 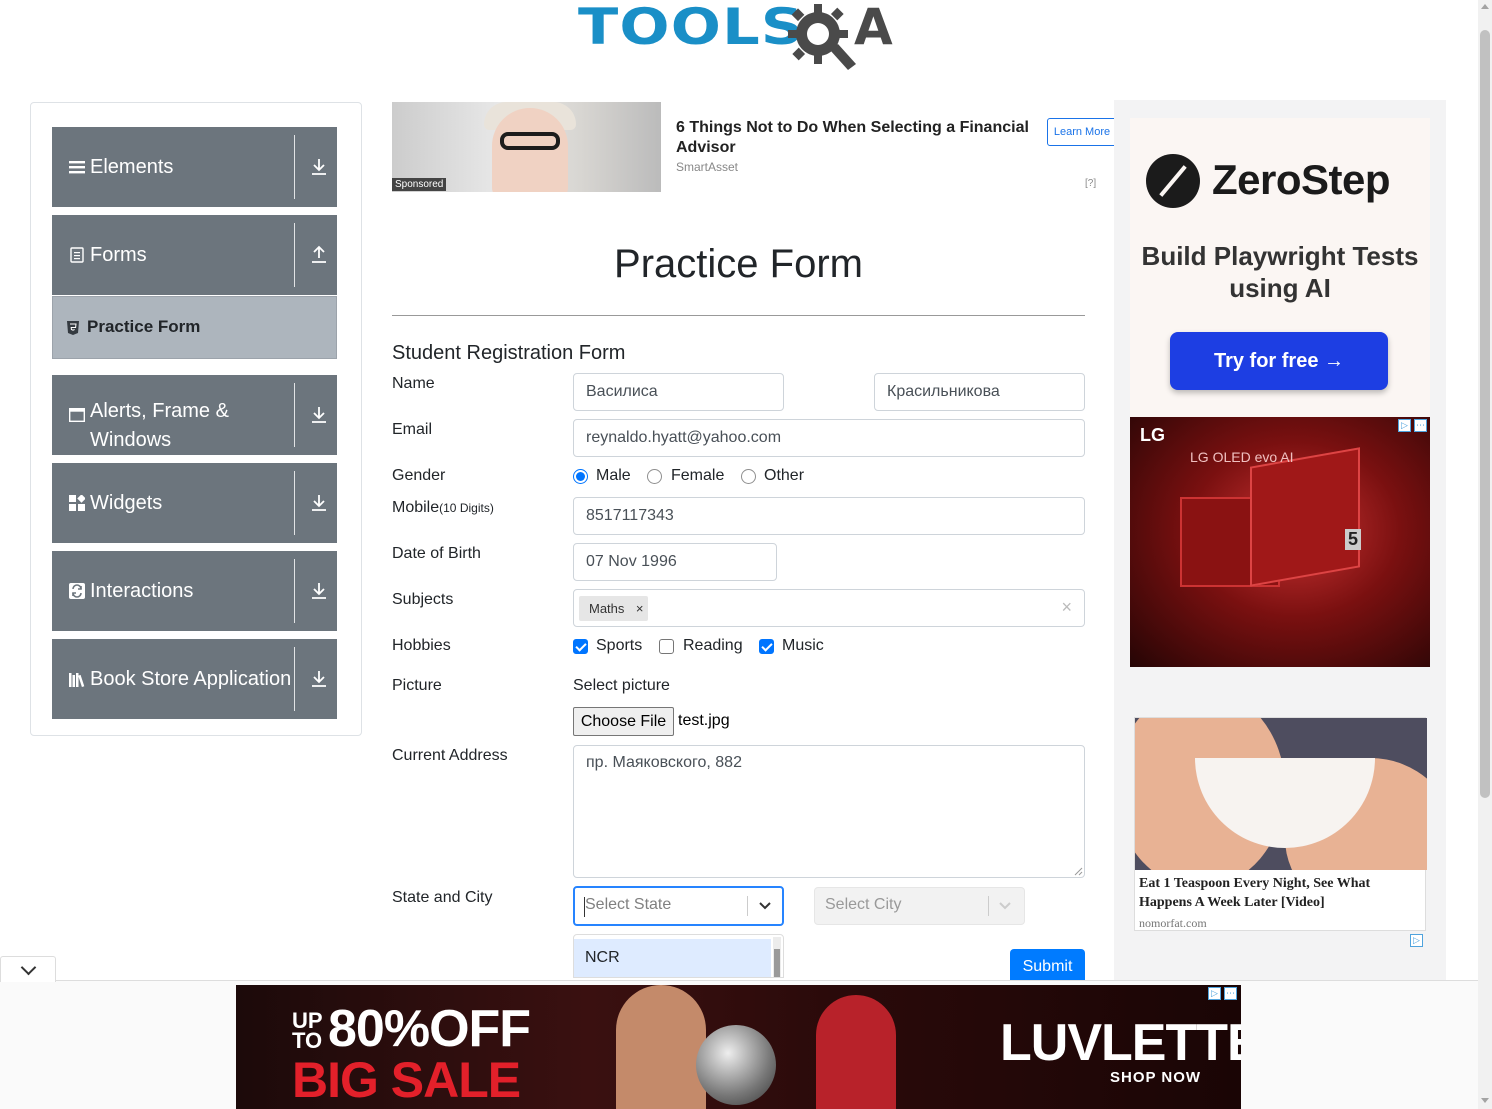 What do you see at coordinates (1280, 272) in the screenshot?
I see `zerostep-subtitle: Build Playwright Tests using AI` at bounding box center [1280, 272].